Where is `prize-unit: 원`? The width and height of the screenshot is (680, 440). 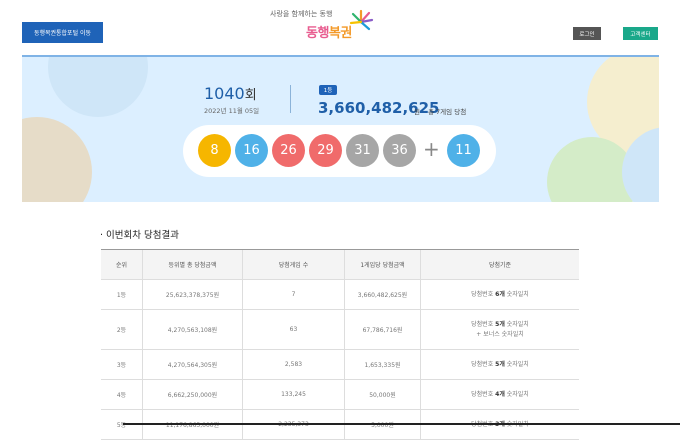 prize-unit: 원 is located at coordinates (417, 112).